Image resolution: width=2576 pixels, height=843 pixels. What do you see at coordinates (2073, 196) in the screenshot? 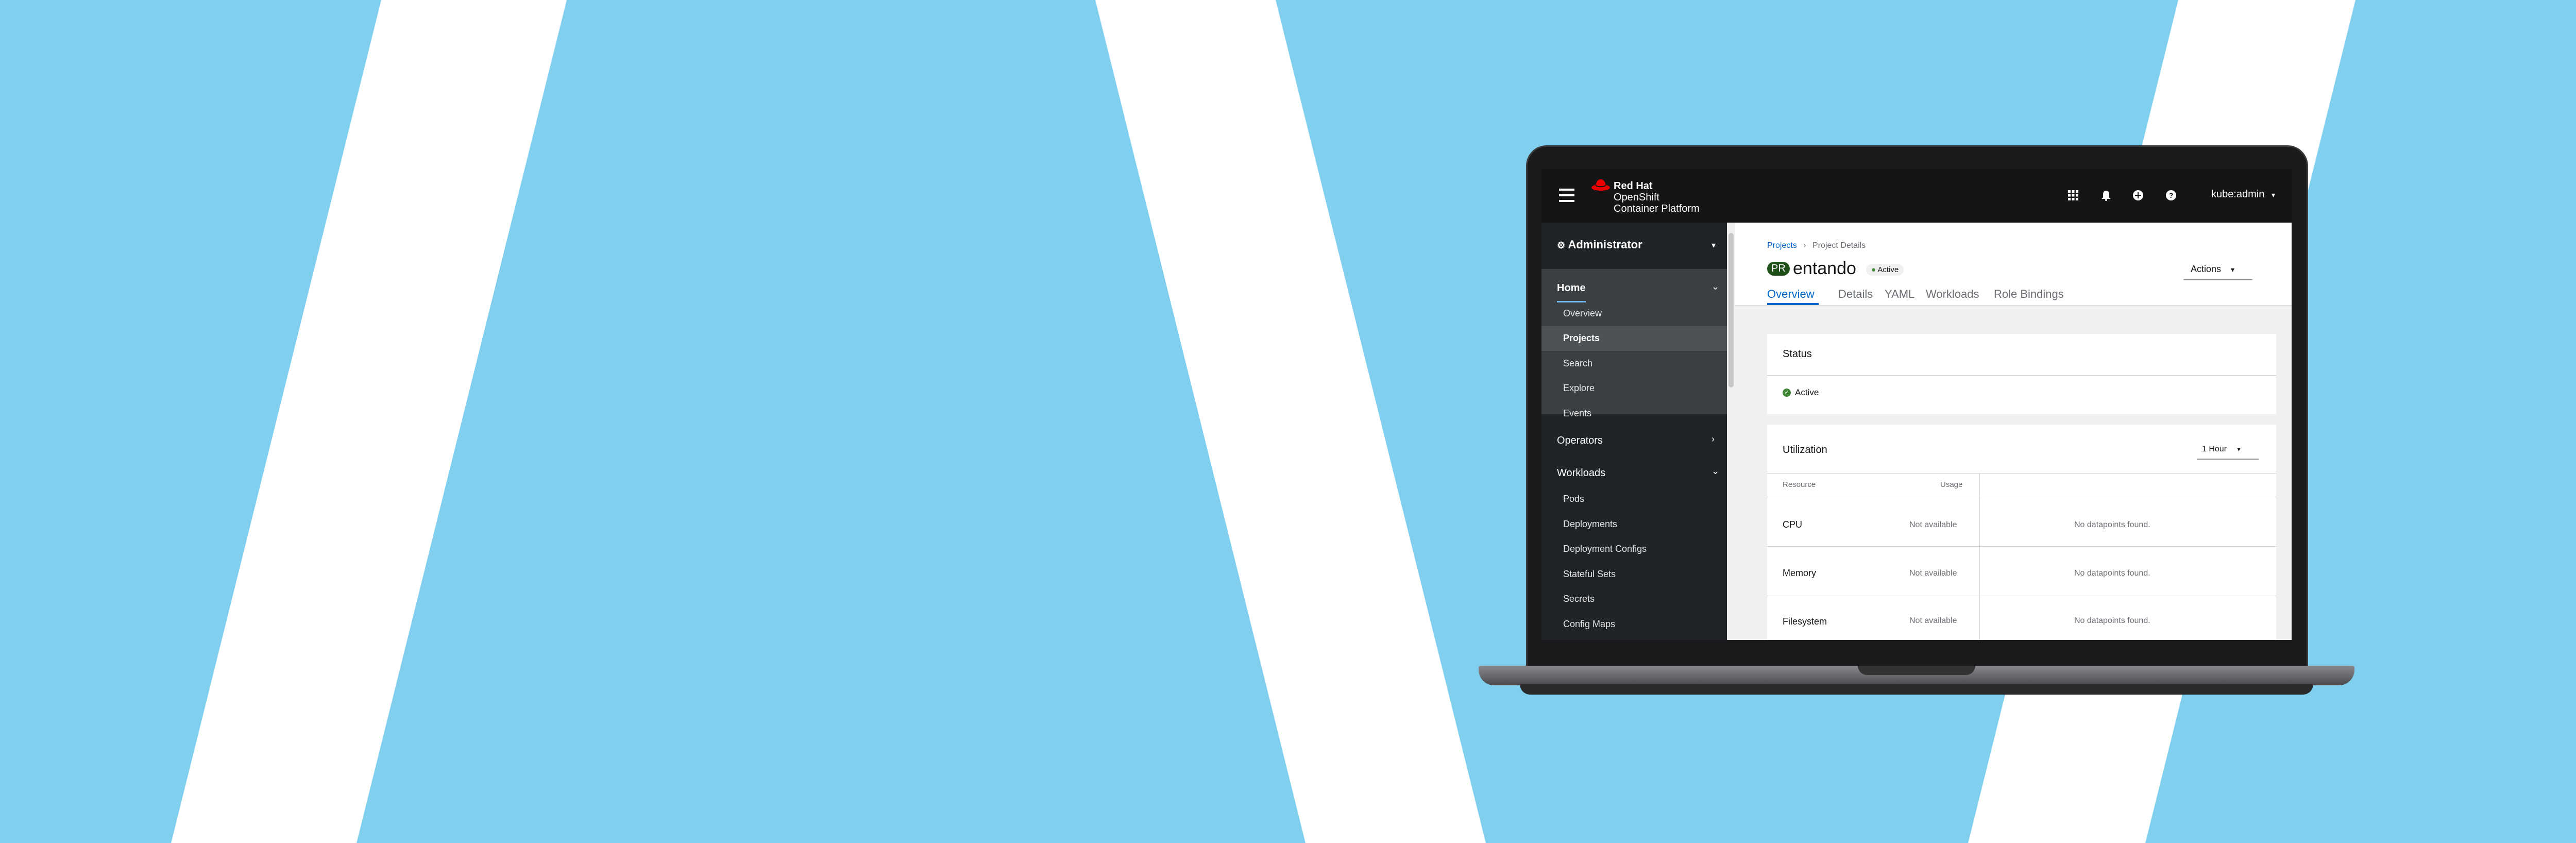
I see `grid-icon` at bounding box center [2073, 196].